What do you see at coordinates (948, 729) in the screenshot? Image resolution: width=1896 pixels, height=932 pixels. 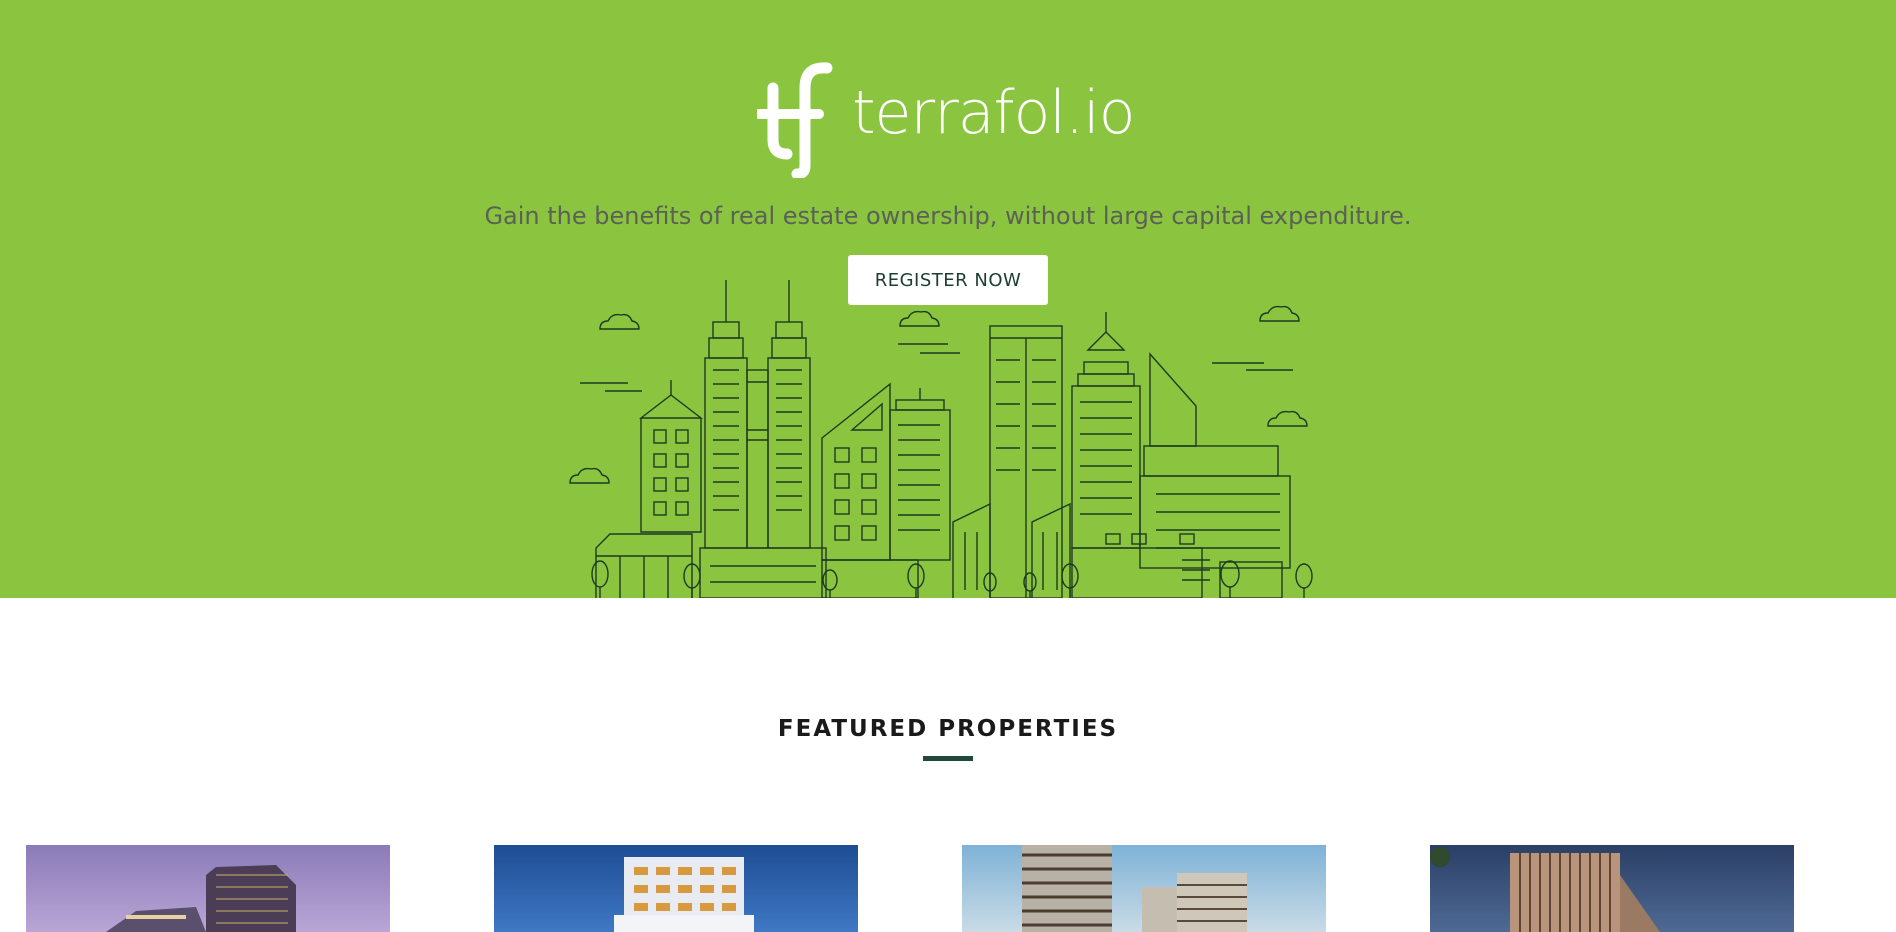 I see `featured-properties-heading: FEATURED PROPERTIES` at bounding box center [948, 729].